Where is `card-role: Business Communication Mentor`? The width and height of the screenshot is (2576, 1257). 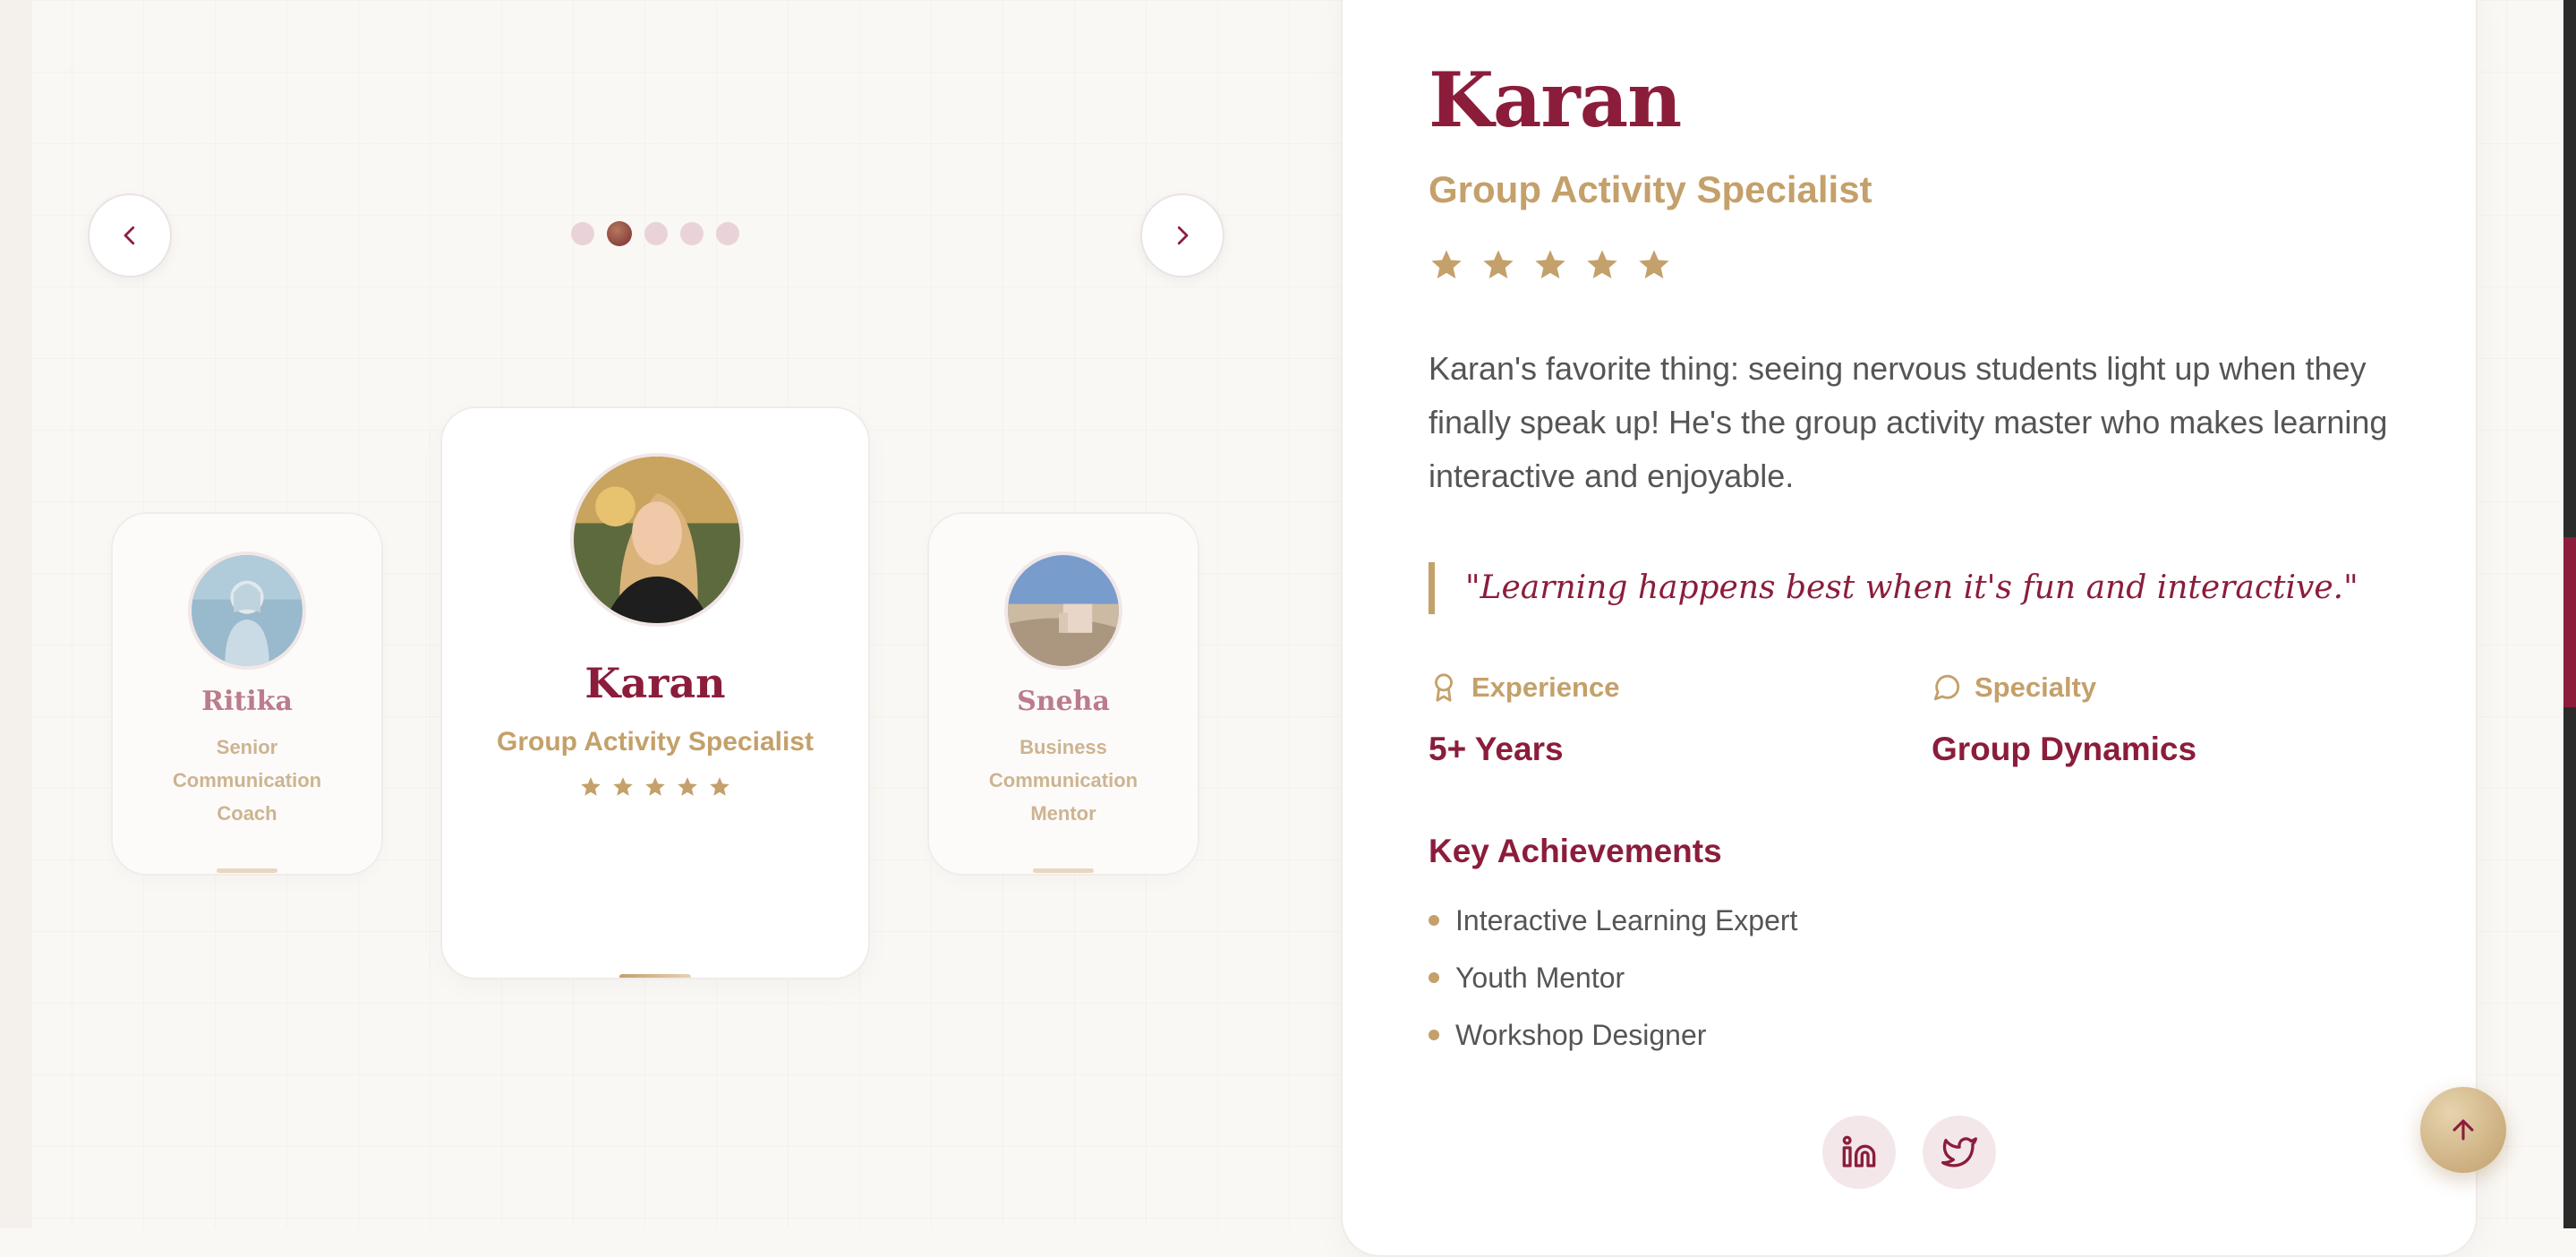 card-role: Business Communication Mentor is located at coordinates (1063, 781).